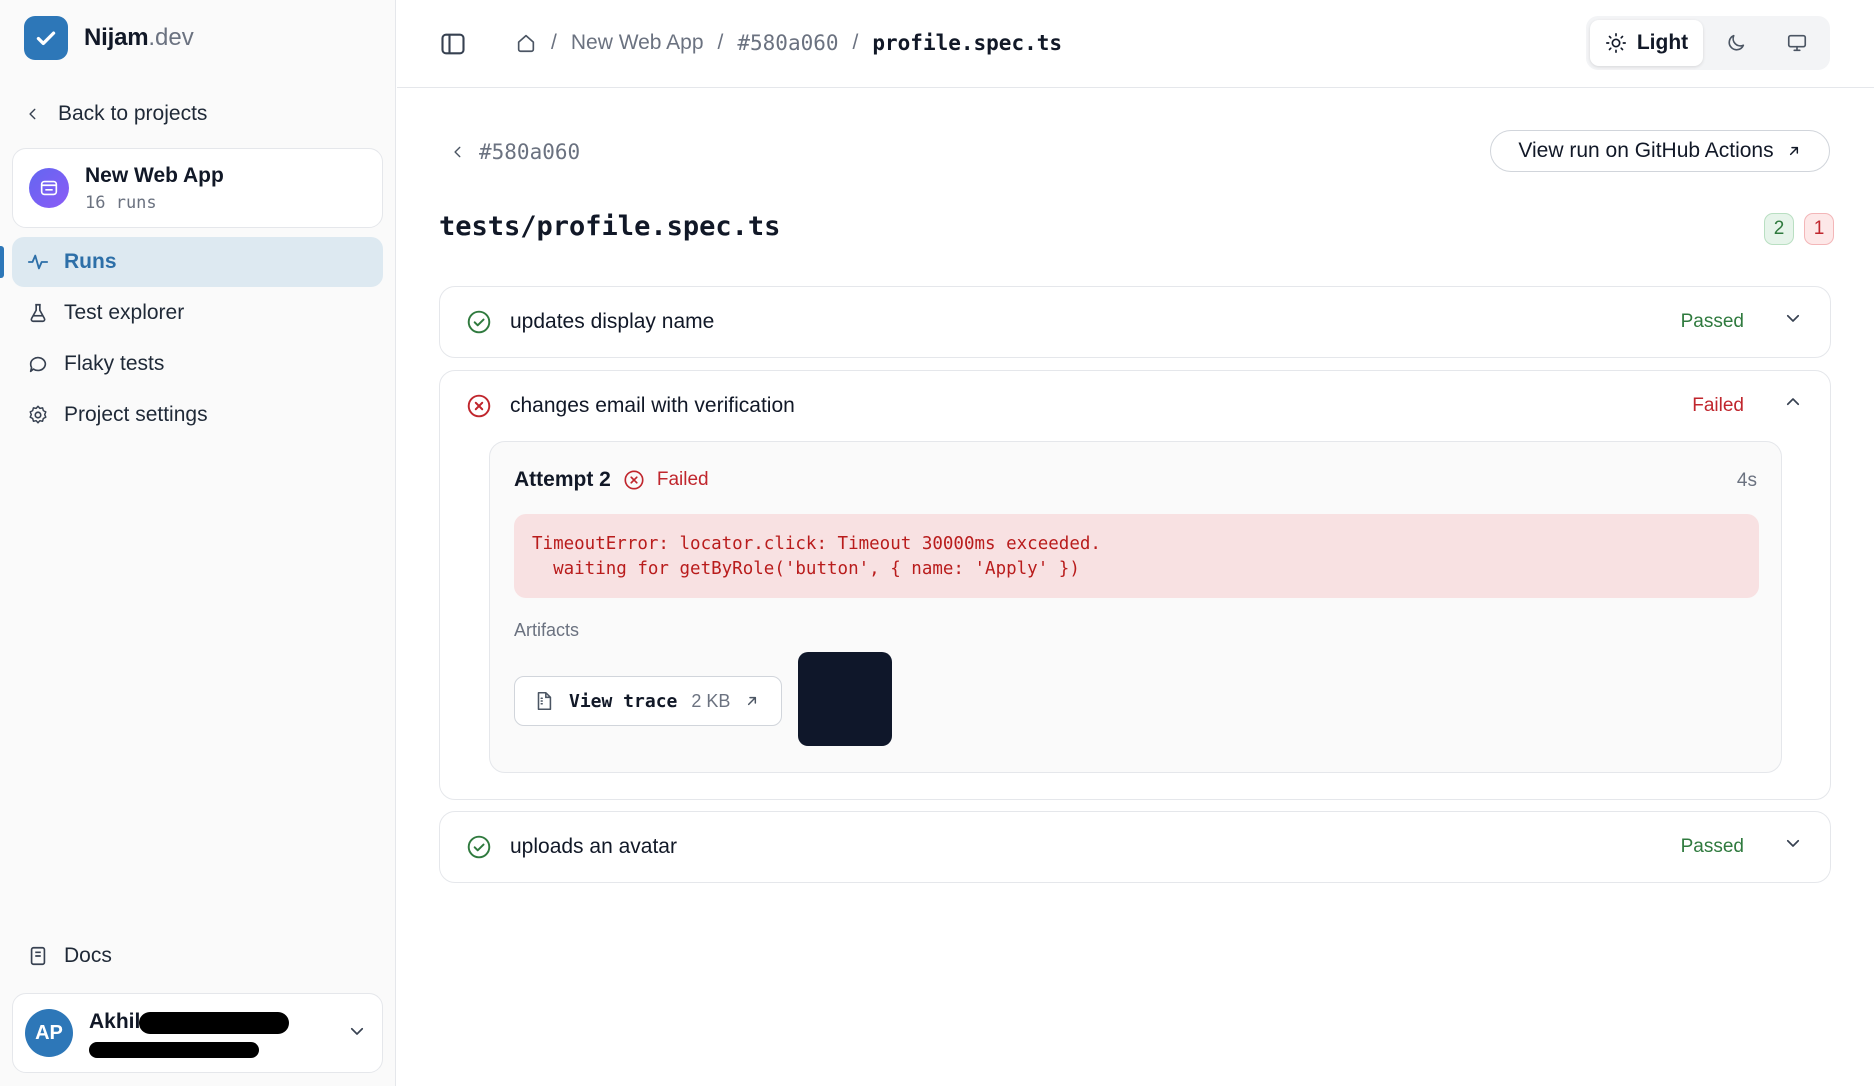 The image size is (1874, 1086). Describe the element at coordinates (1135, 406) in the screenshot. I see `test-case-header: changes email with verification Failed` at that location.